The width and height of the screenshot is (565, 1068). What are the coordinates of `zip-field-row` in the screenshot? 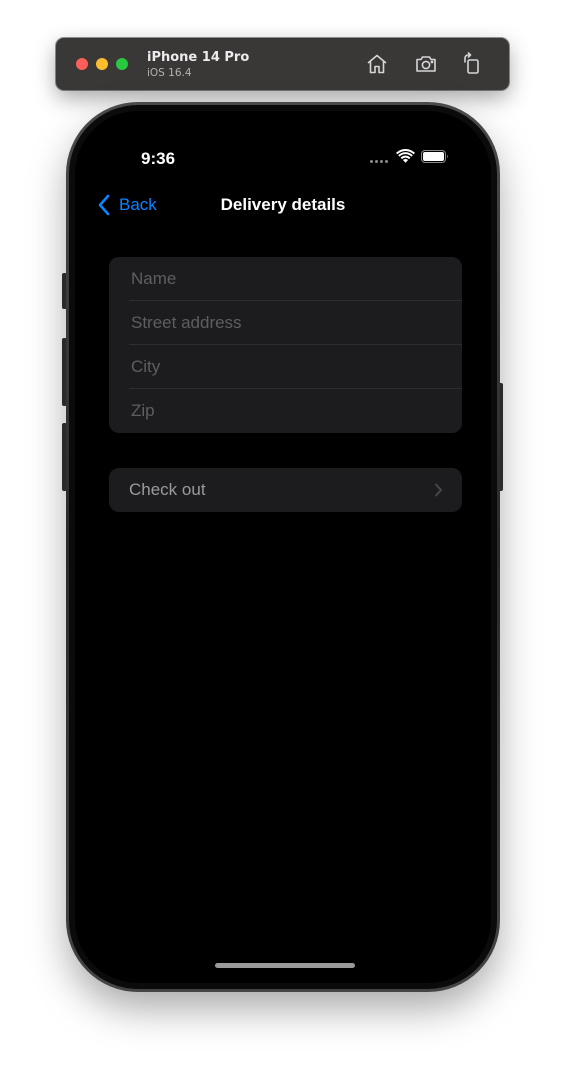 It's located at (285, 411).